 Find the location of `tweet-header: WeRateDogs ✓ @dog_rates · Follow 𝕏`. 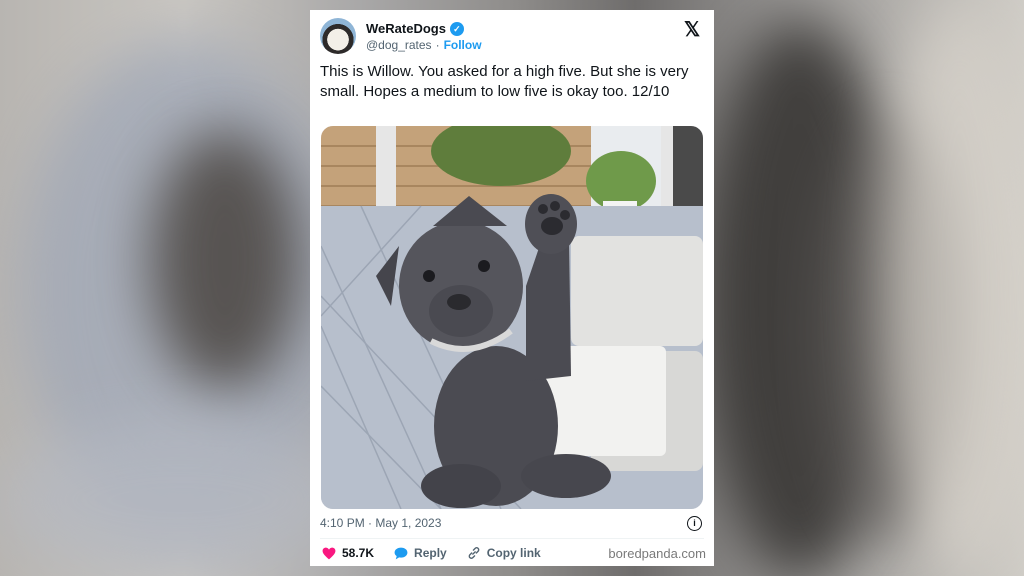

tweet-header: WeRateDogs ✓ @dog_rates · Follow 𝕏 is located at coordinates (512, 38).